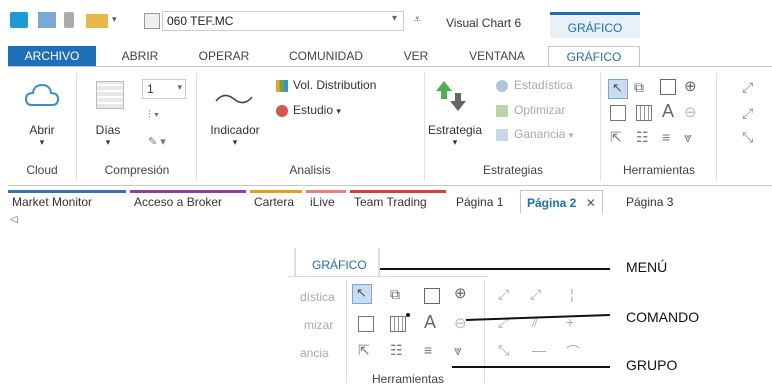 This screenshot has width=772, height=386. Describe the element at coordinates (539, 350) in the screenshot. I see `zoom-hline-icon: —` at that location.